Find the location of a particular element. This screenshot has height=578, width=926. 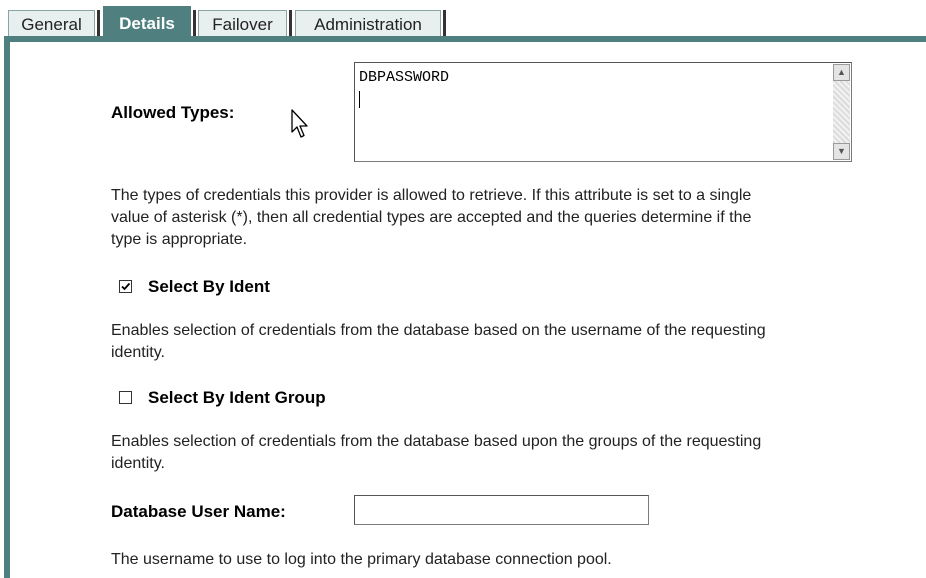

checkmark-icon is located at coordinates (126, 286).